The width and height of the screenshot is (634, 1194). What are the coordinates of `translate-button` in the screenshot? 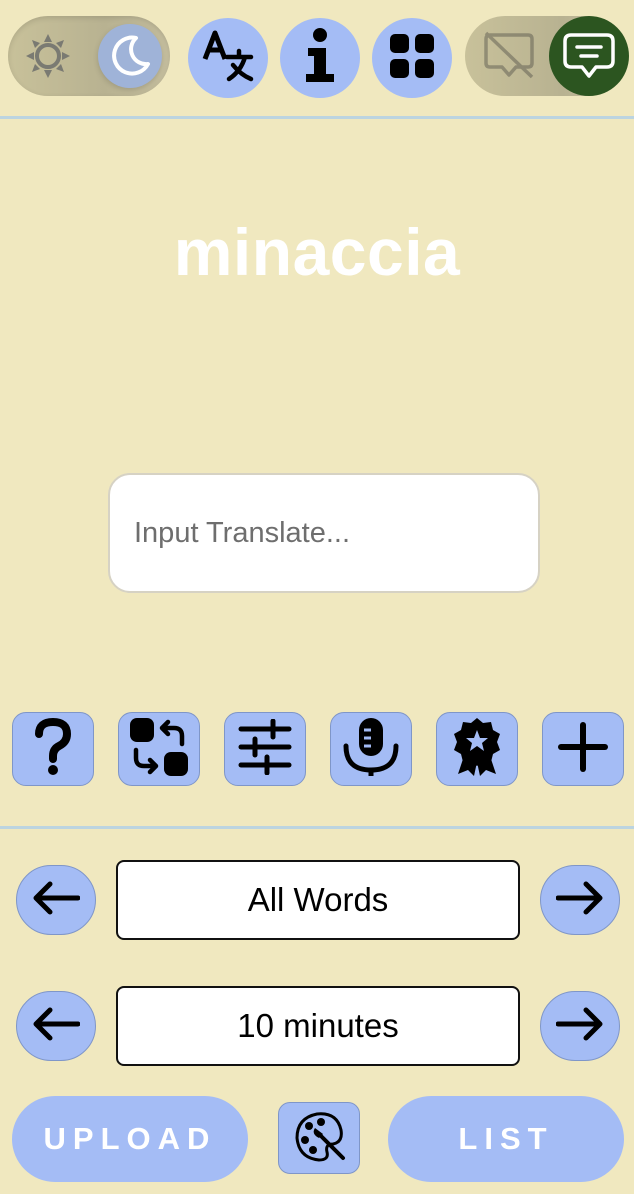 It's located at (228, 58).